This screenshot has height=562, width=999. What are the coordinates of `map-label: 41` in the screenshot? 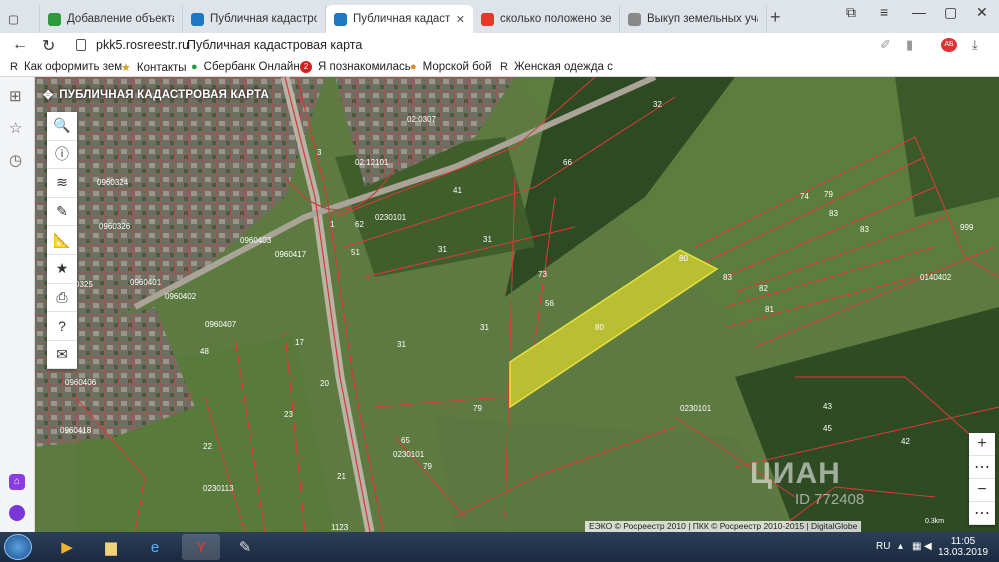 It's located at (457, 190).